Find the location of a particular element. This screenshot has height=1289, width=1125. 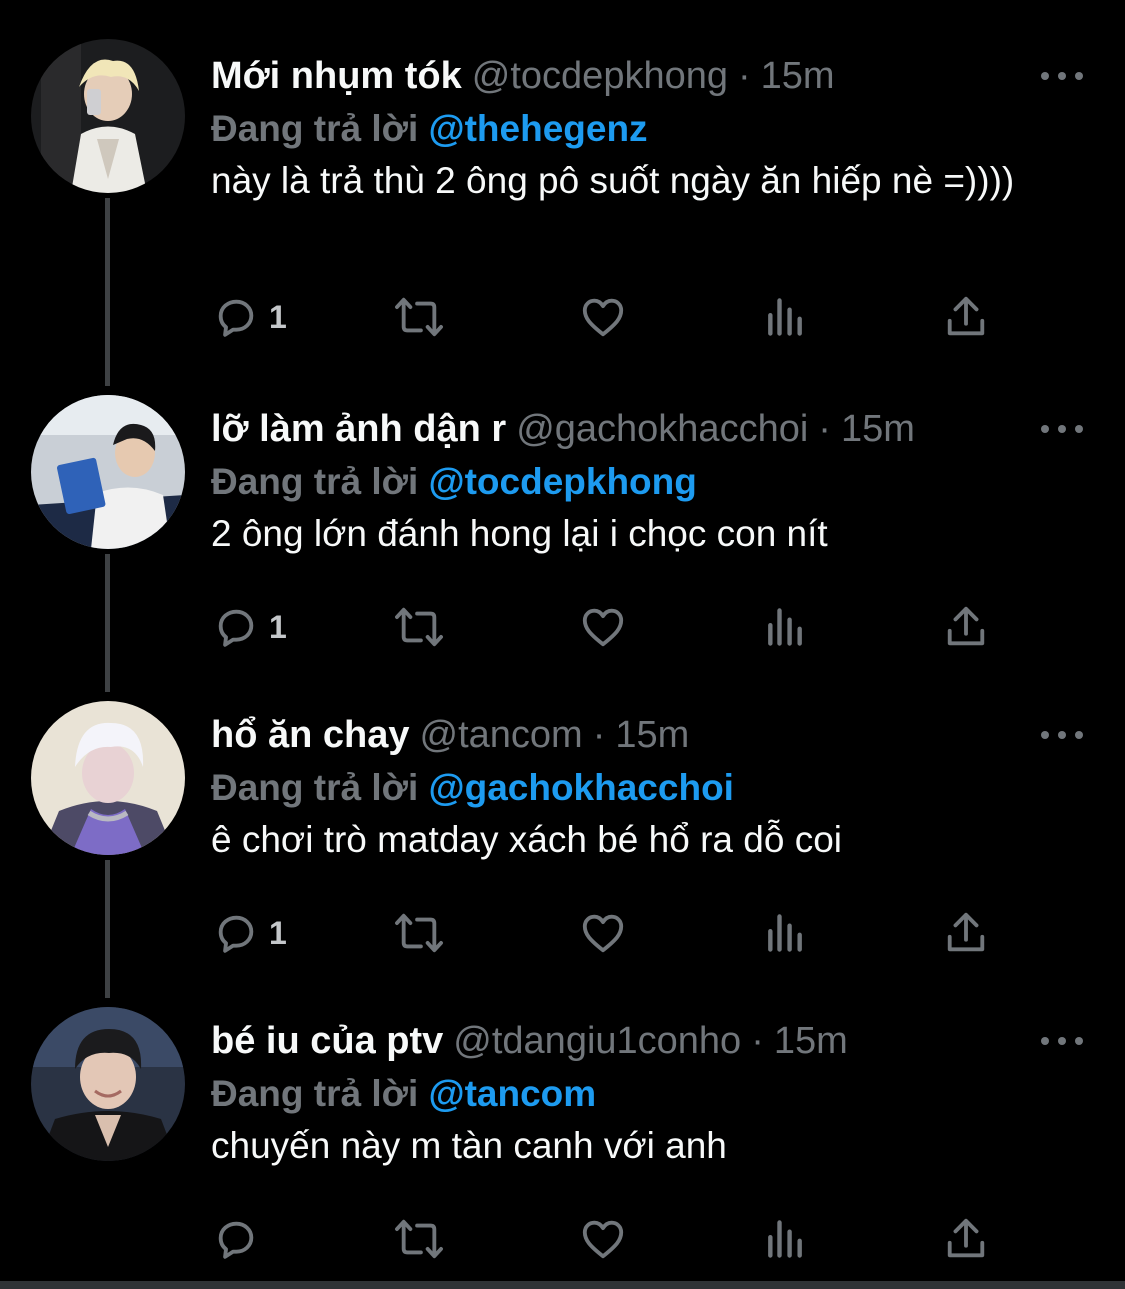

tweet-header: Mới nhụm tók @tocdepkhong · 15m is located at coordinates (523, 76).